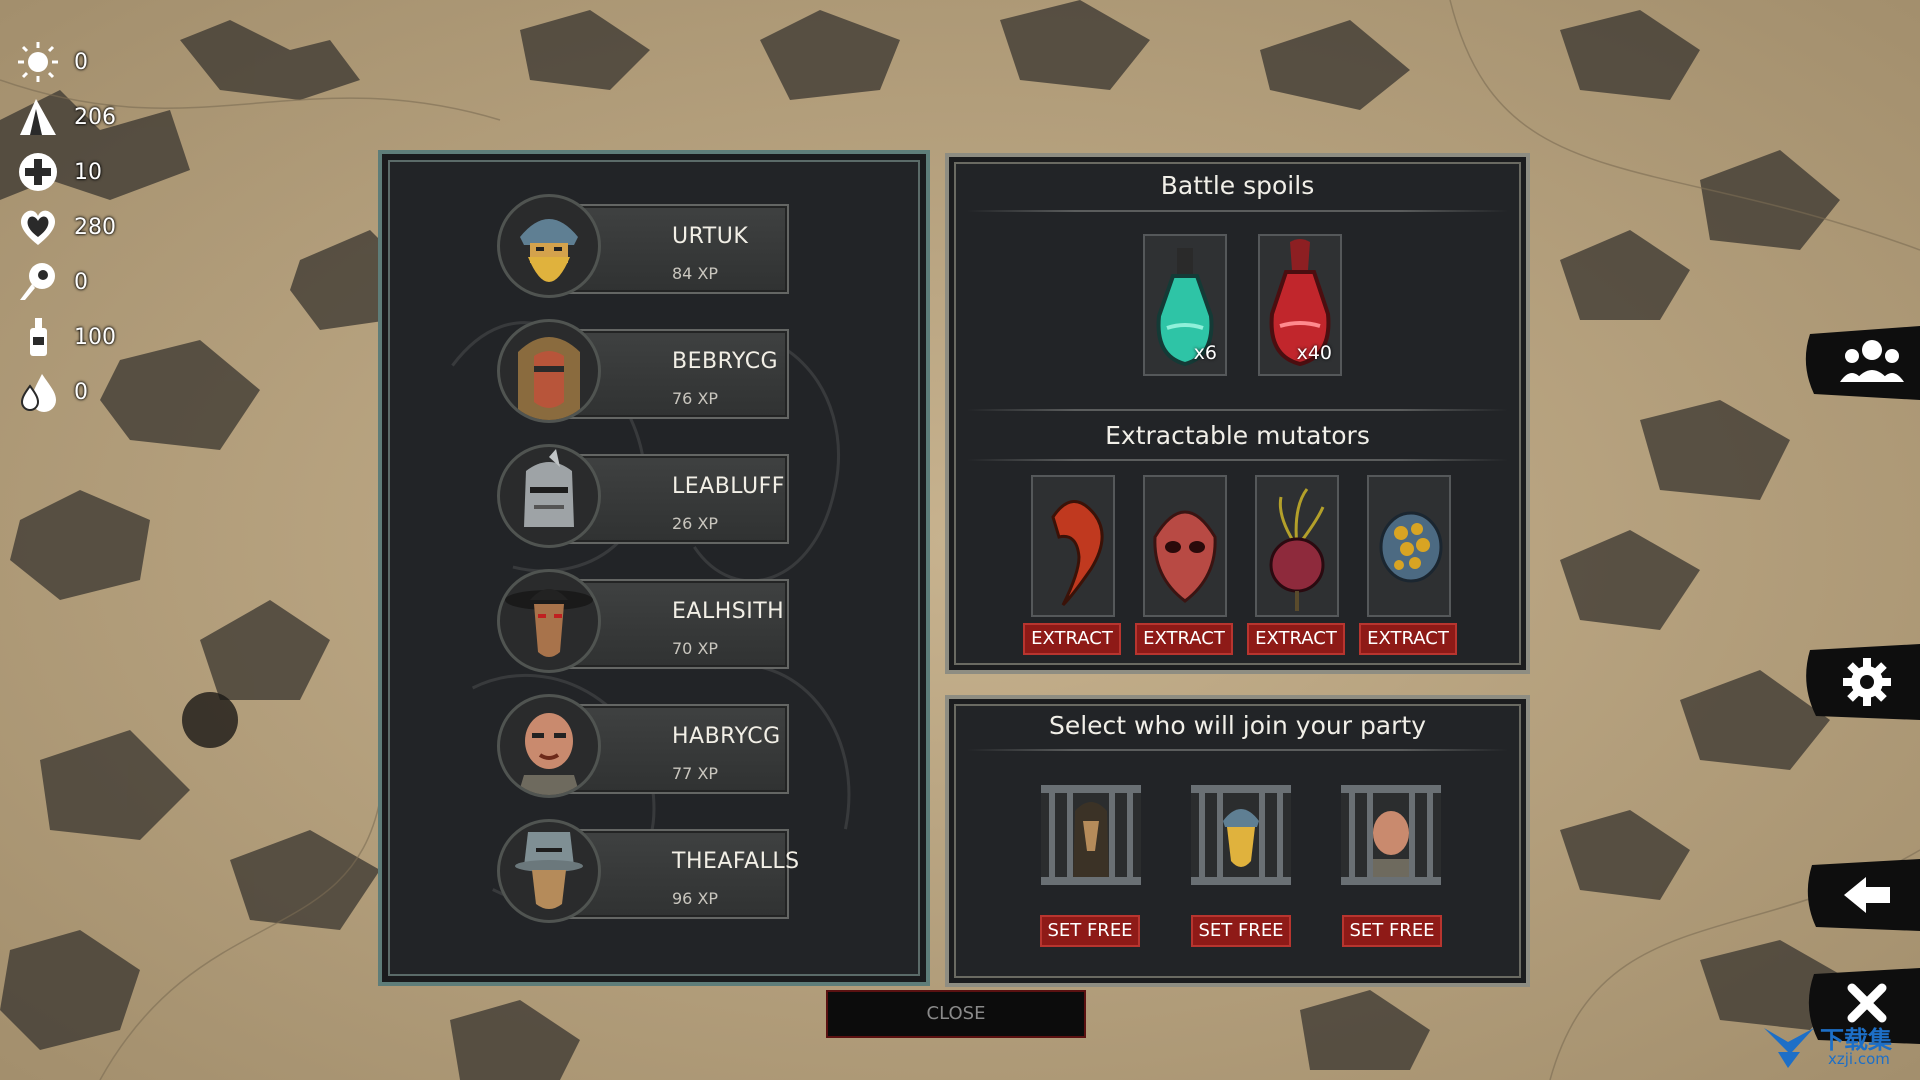 This screenshot has height=1080, width=1920. Describe the element at coordinates (645, 621) in the screenshot. I see `hero-entry: EALHSITH 70 XP` at that location.